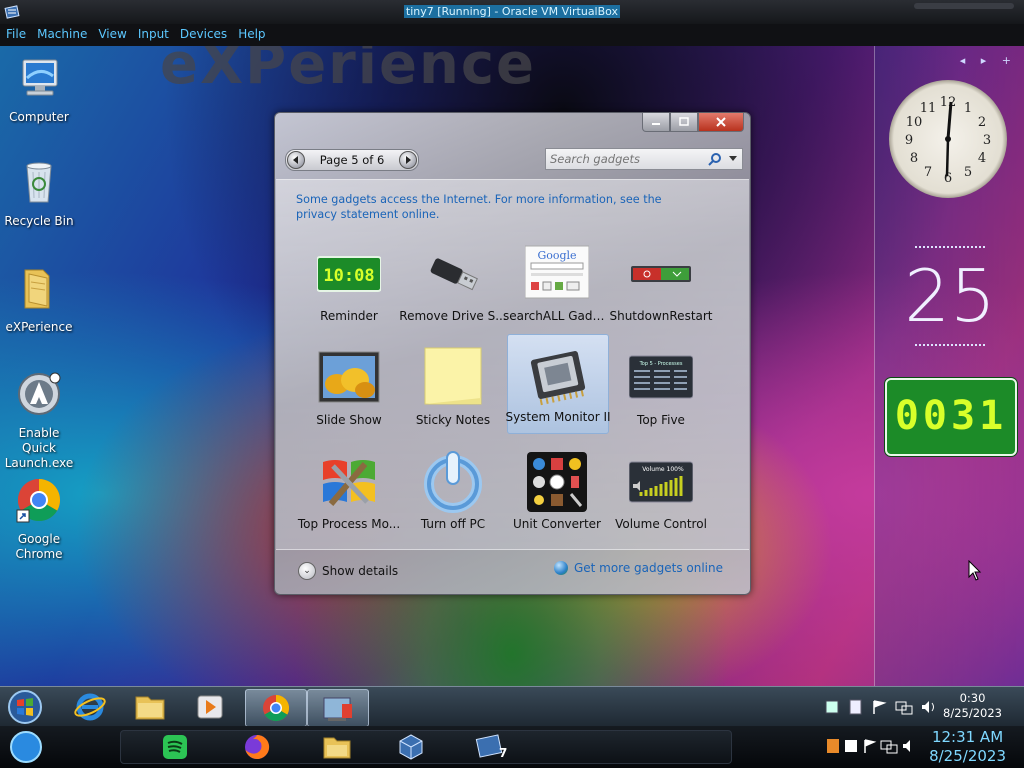 This screenshot has height=768, width=1024. I want to click on searchall-thumbnail: Google, so click(557, 272).